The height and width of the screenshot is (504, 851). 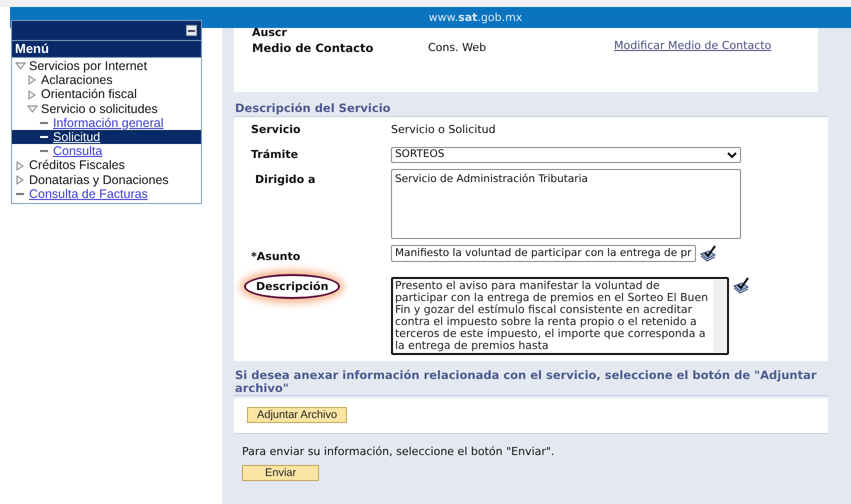 What do you see at coordinates (543, 253) in the screenshot?
I see `input-field: Manifiesto la voluntad de participar con la entrega de pr` at bounding box center [543, 253].